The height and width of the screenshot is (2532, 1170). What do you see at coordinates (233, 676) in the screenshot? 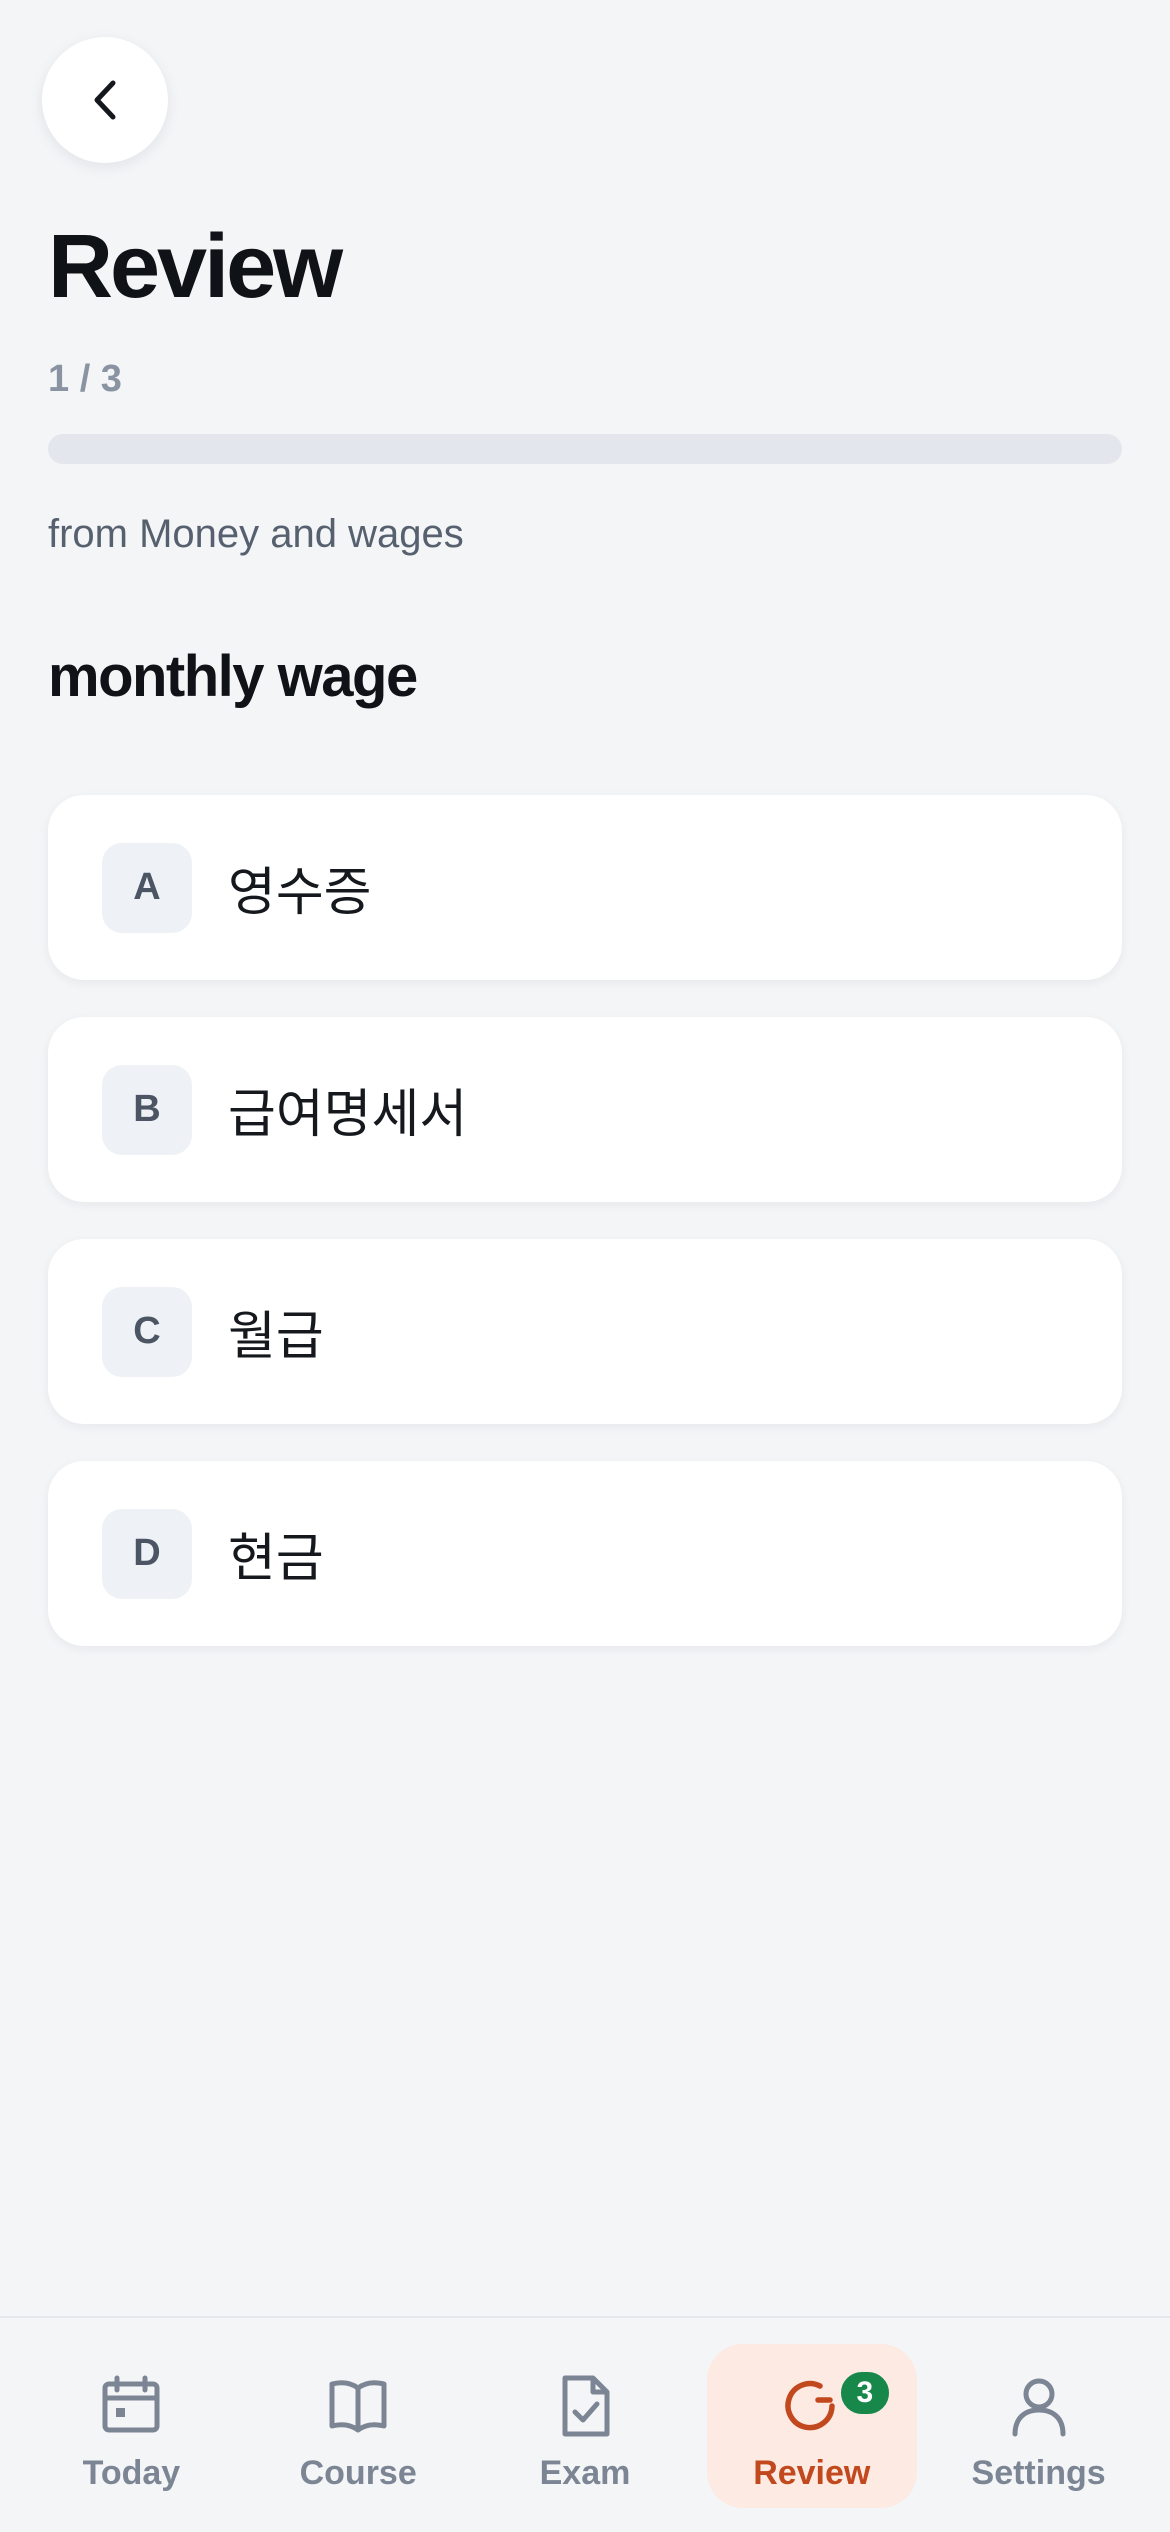
I see `question-prompt: monthly wage` at bounding box center [233, 676].